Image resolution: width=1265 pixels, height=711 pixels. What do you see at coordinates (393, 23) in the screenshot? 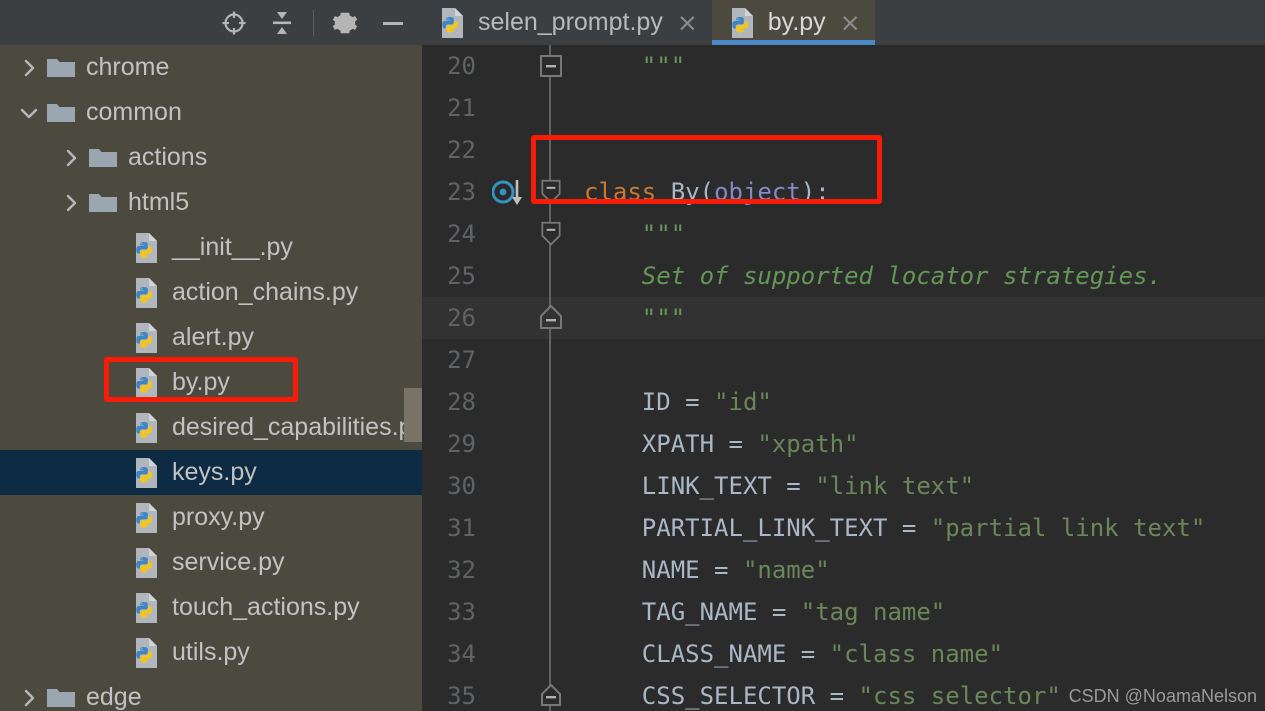
I see `hide-panel-icon` at bounding box center [393, 23].